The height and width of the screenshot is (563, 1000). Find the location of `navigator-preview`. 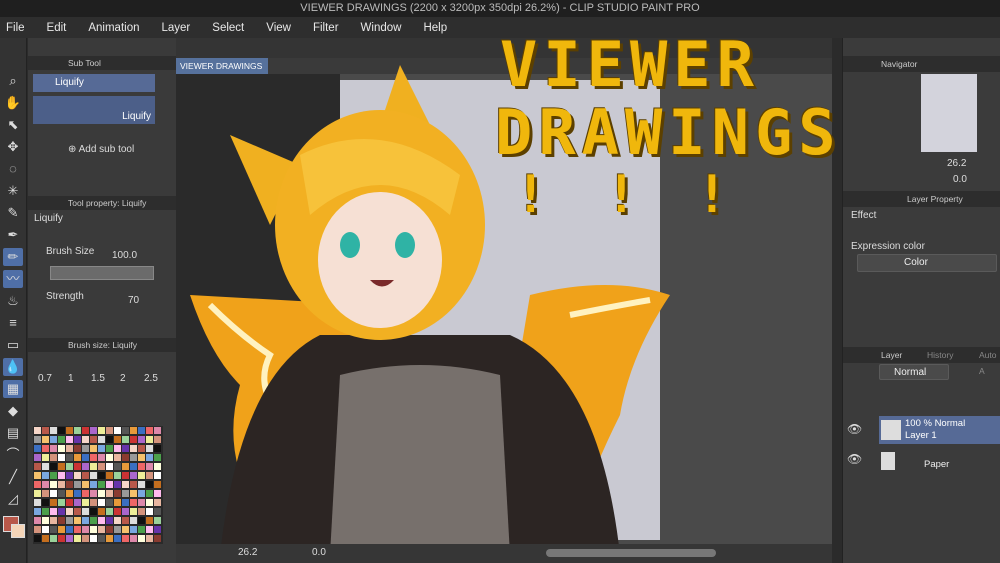

navigator-preview is located at coordinates (949, 113).